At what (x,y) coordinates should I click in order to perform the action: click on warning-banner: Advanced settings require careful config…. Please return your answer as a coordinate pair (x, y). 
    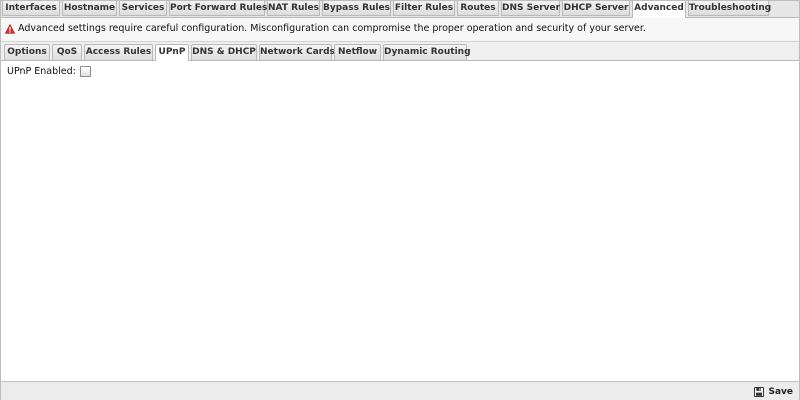
    Looking at the image, I should click on (400, 30).